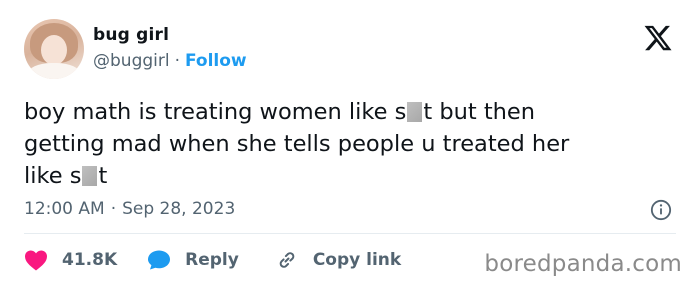  What do you see at coordinates (90, 260) in the screenshot?
I see `like-count: 41.8K` at bounding box center [90, 260].